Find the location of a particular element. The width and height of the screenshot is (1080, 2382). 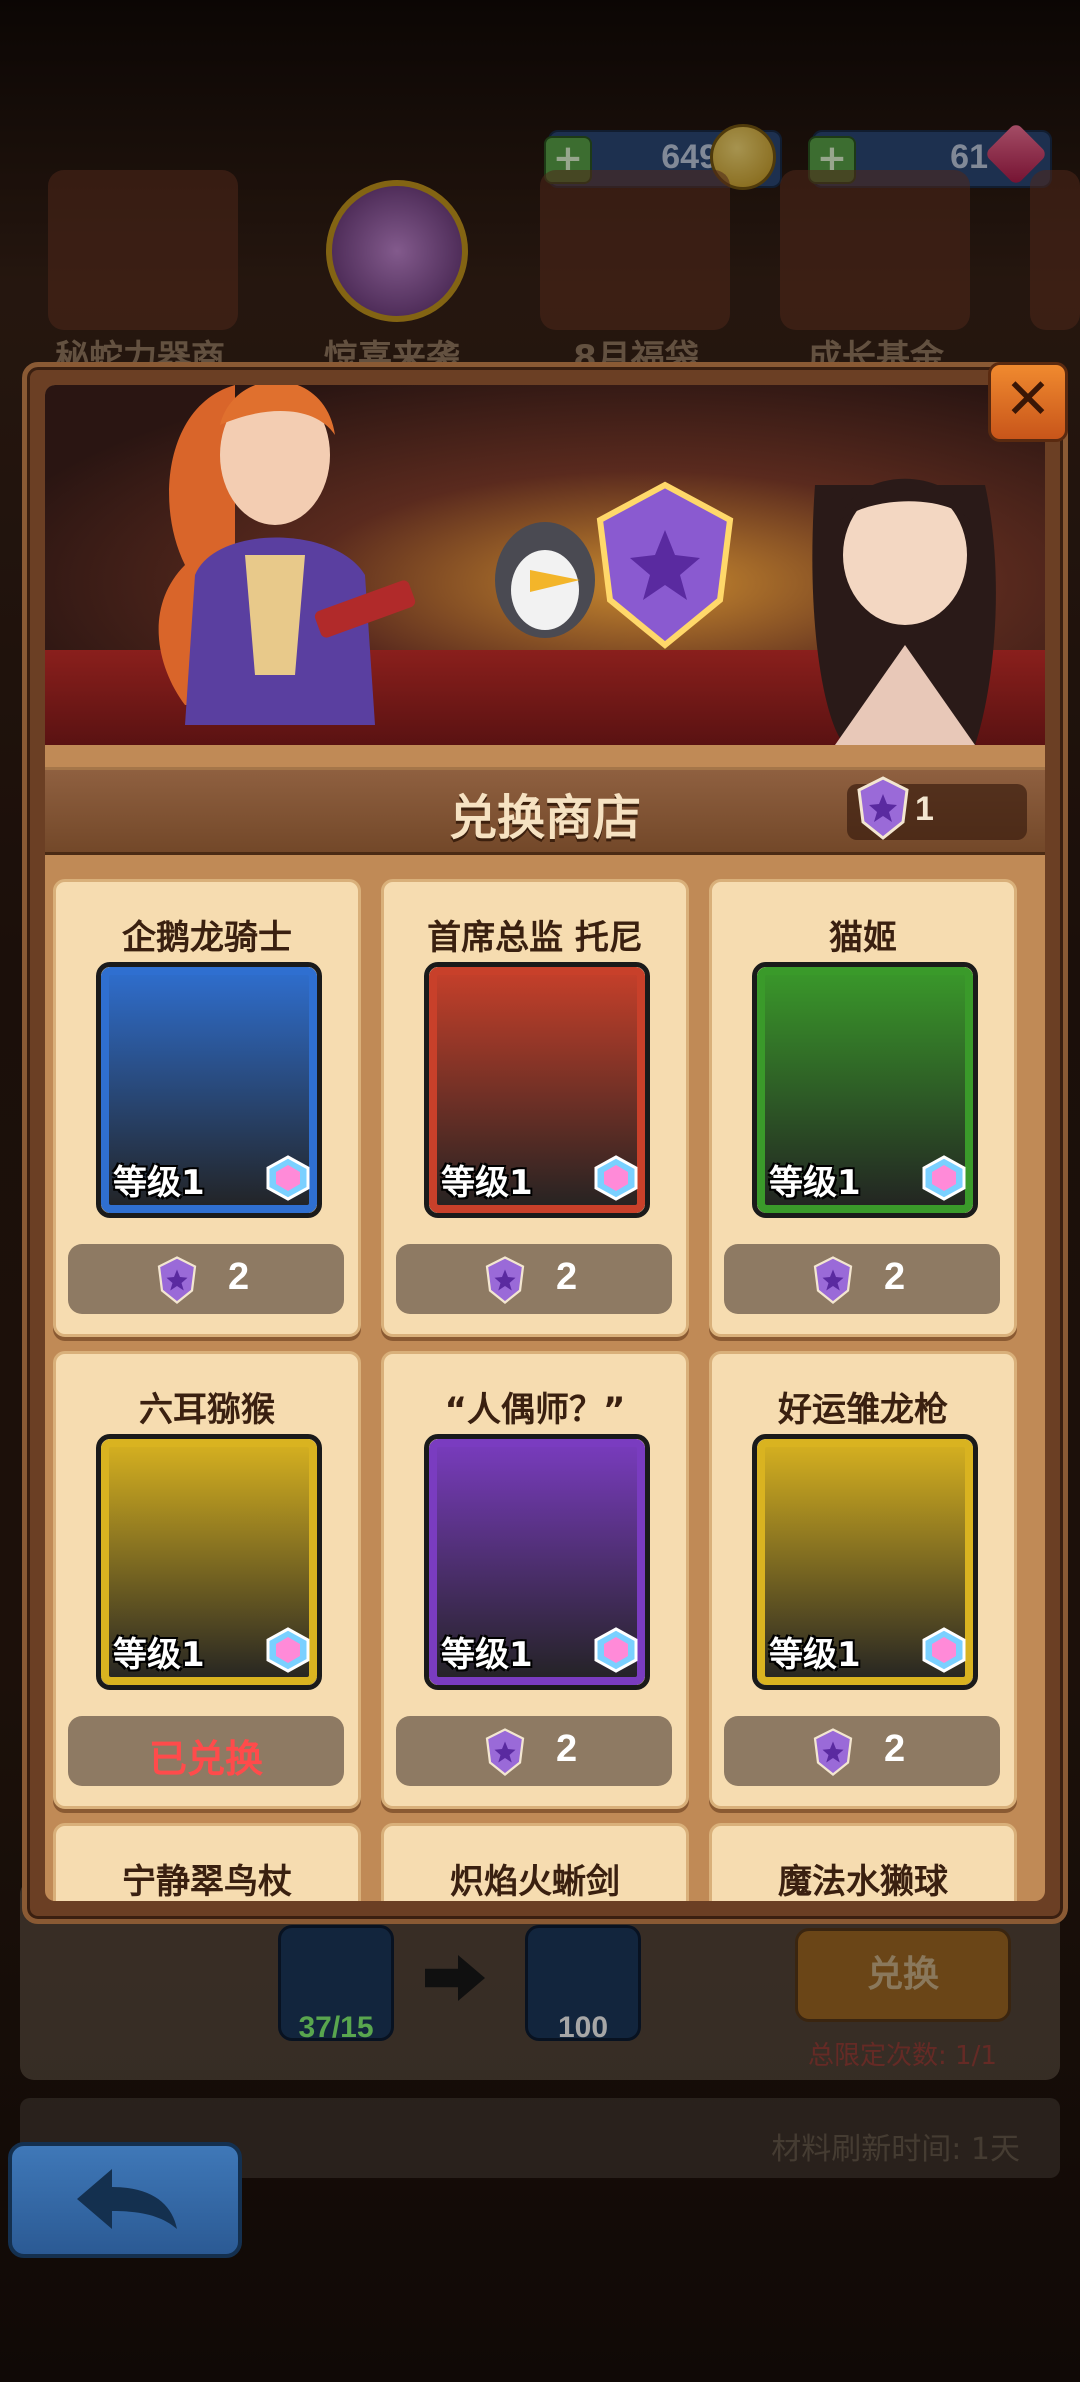

close-icon: ✕ is located at coordinates (1028, 399).